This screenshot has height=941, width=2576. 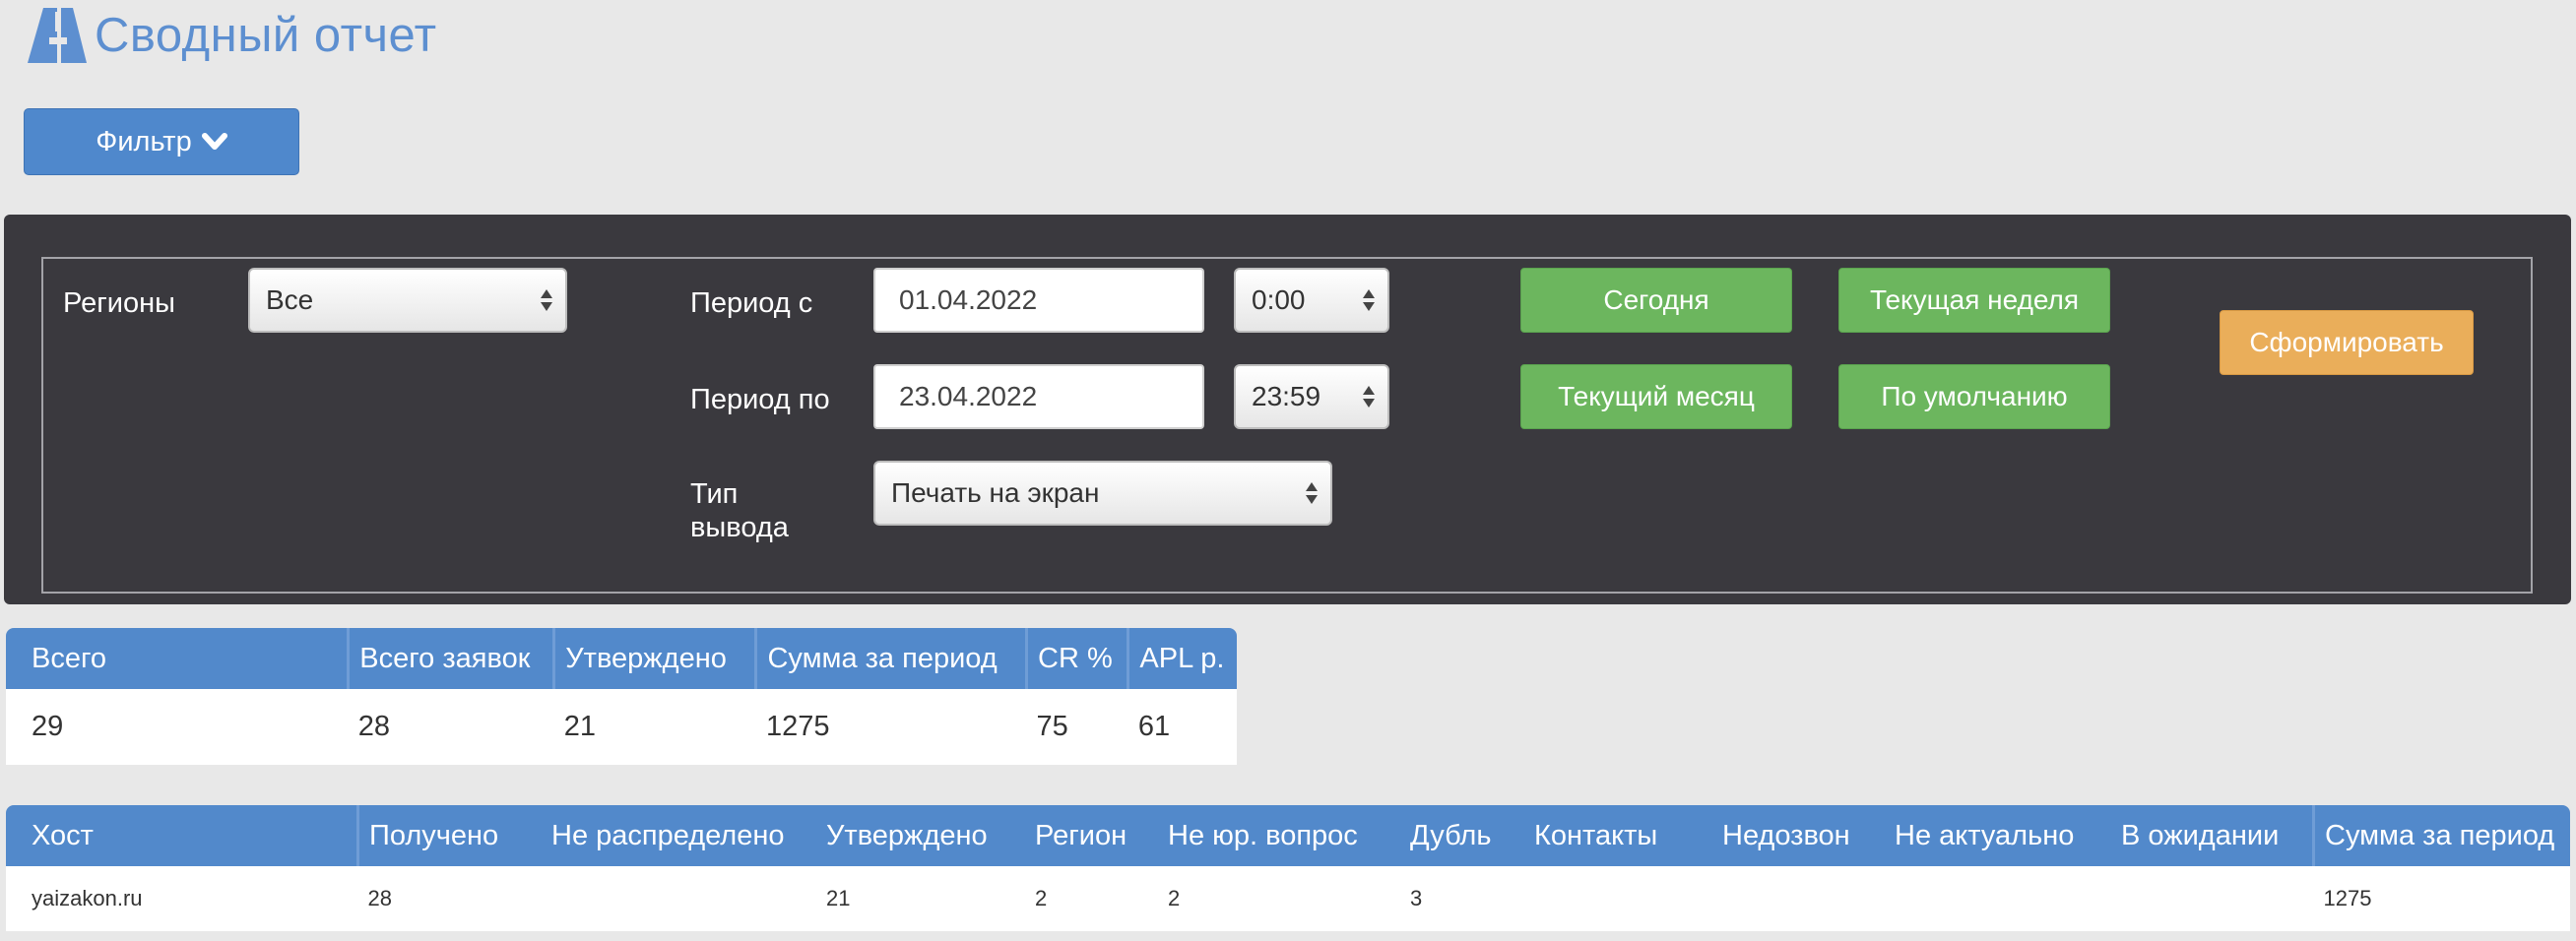 I want to click on summary-header-apl: APL р., so click(x=1182, y=658).